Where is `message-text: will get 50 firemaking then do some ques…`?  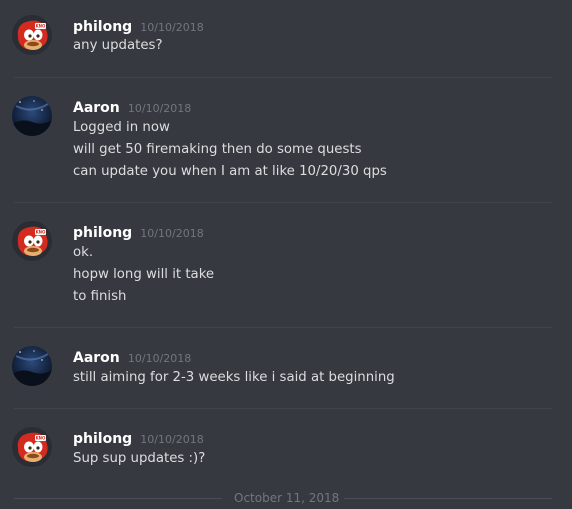 message-text: will get 50 firemaking then do some ques… is located at coordinates (217, 149).